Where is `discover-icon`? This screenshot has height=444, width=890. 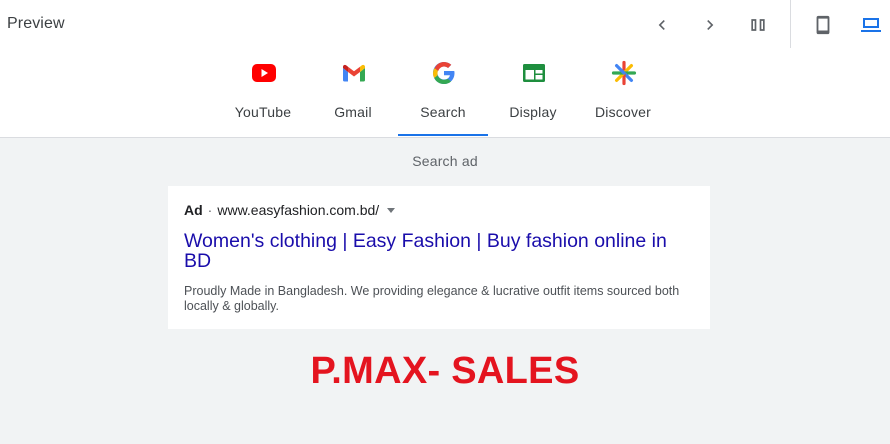 discover-icon is located at coordinates (624, 73).